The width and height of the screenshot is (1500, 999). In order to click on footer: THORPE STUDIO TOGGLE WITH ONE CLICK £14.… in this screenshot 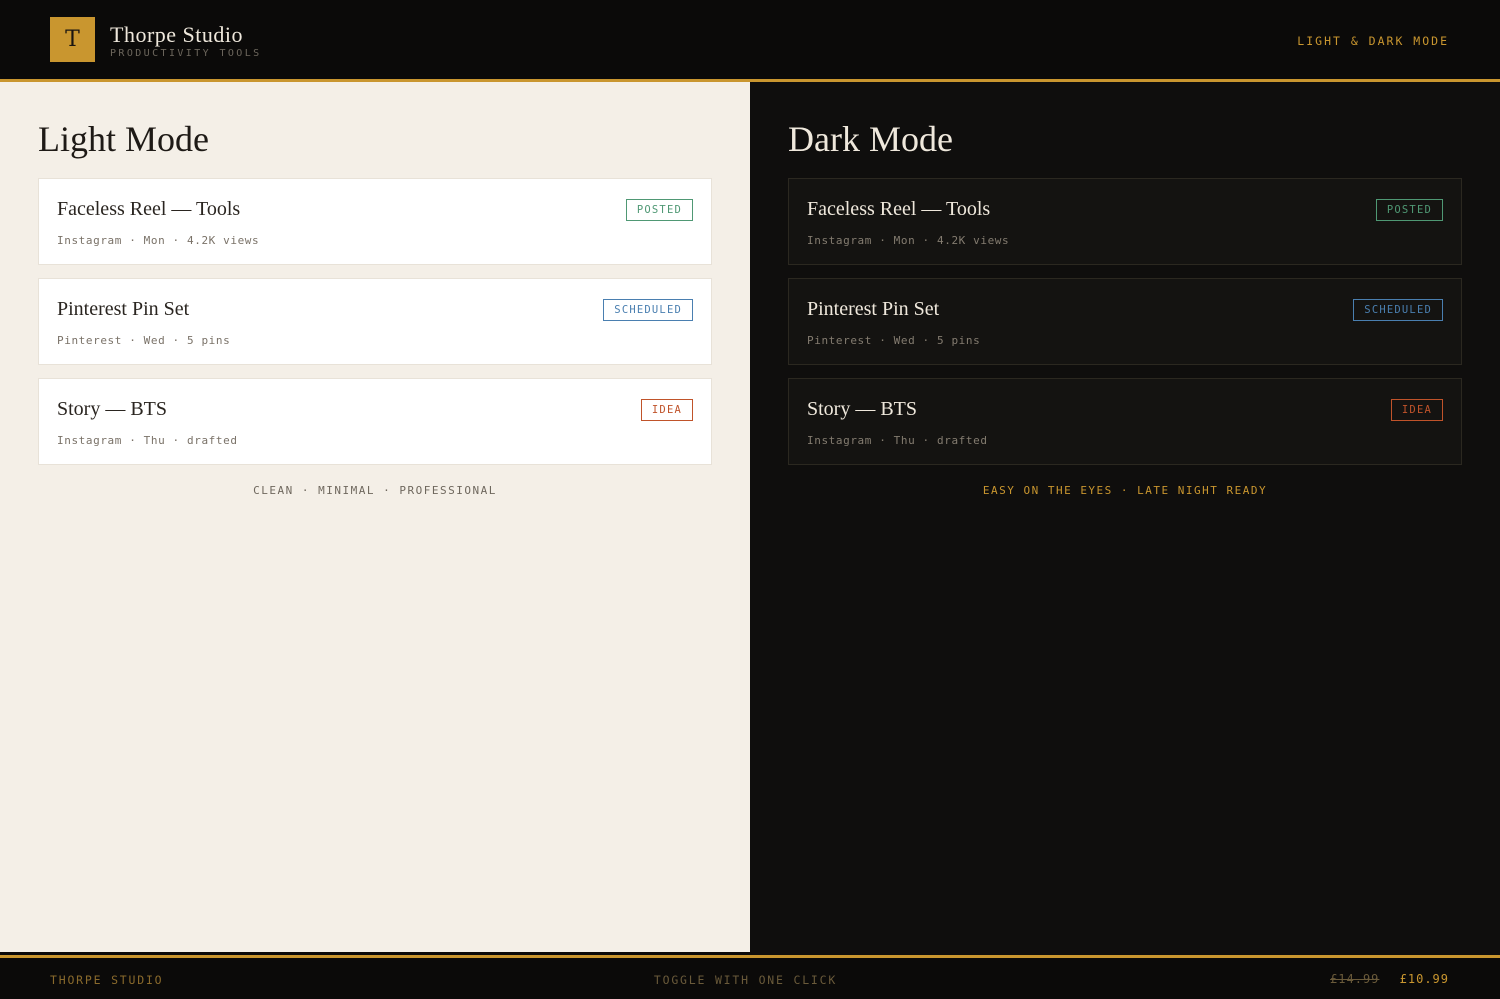, I will do `click(750, 978)`.